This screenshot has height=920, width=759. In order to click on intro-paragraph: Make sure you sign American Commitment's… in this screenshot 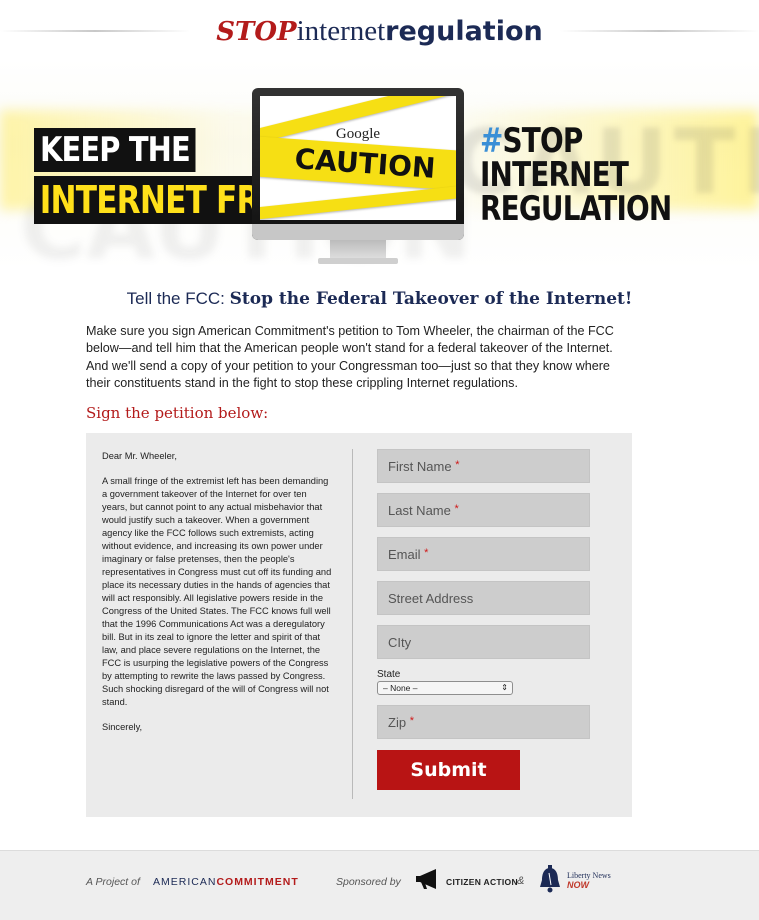, I will do `click(350, 357)`.